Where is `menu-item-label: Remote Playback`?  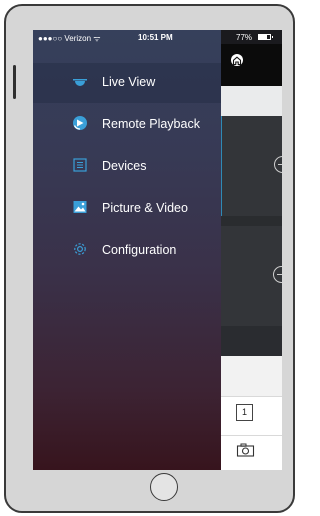 menu-item-label: Remote Playback is located at coordinates (151, 124).